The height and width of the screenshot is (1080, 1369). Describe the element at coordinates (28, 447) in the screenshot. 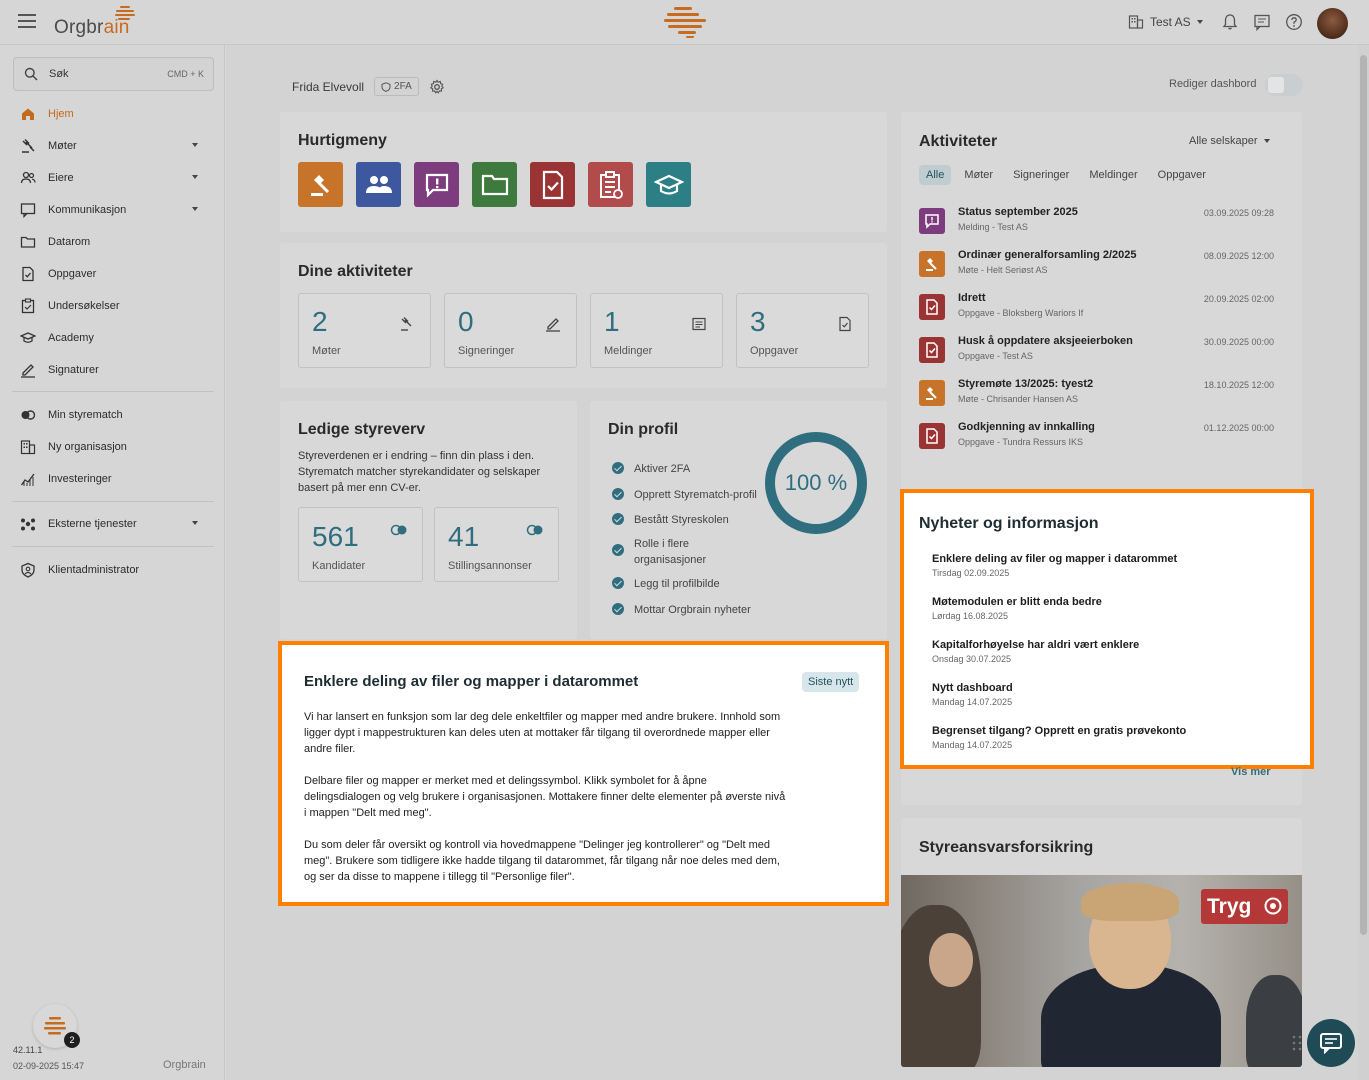

I see `building-icon` at that location.